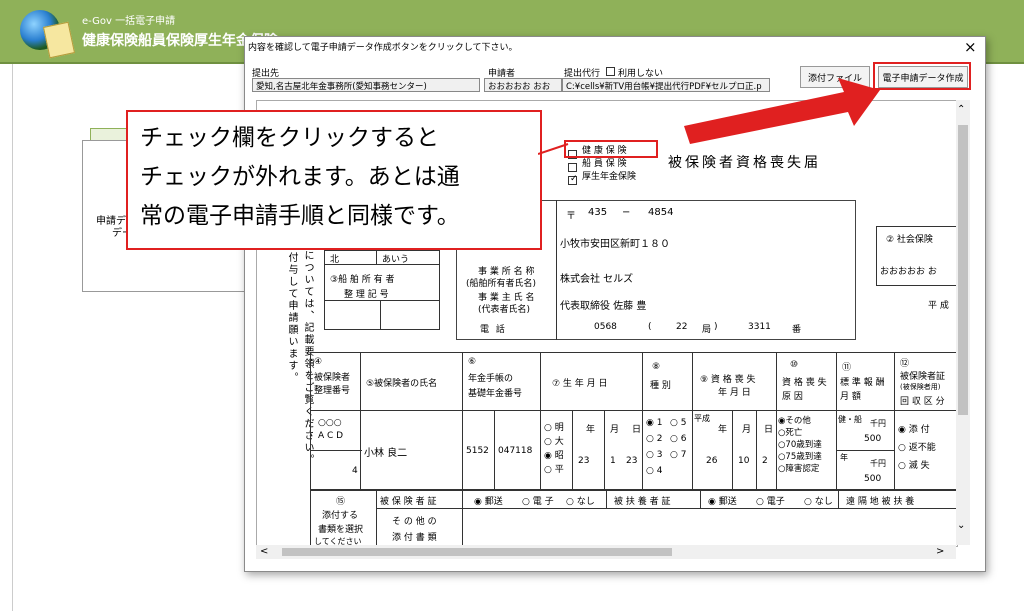 This screenshot has height=611, width=1024. I want to click on return-radio-lost: ○ 滅 失, so click(914, 464).